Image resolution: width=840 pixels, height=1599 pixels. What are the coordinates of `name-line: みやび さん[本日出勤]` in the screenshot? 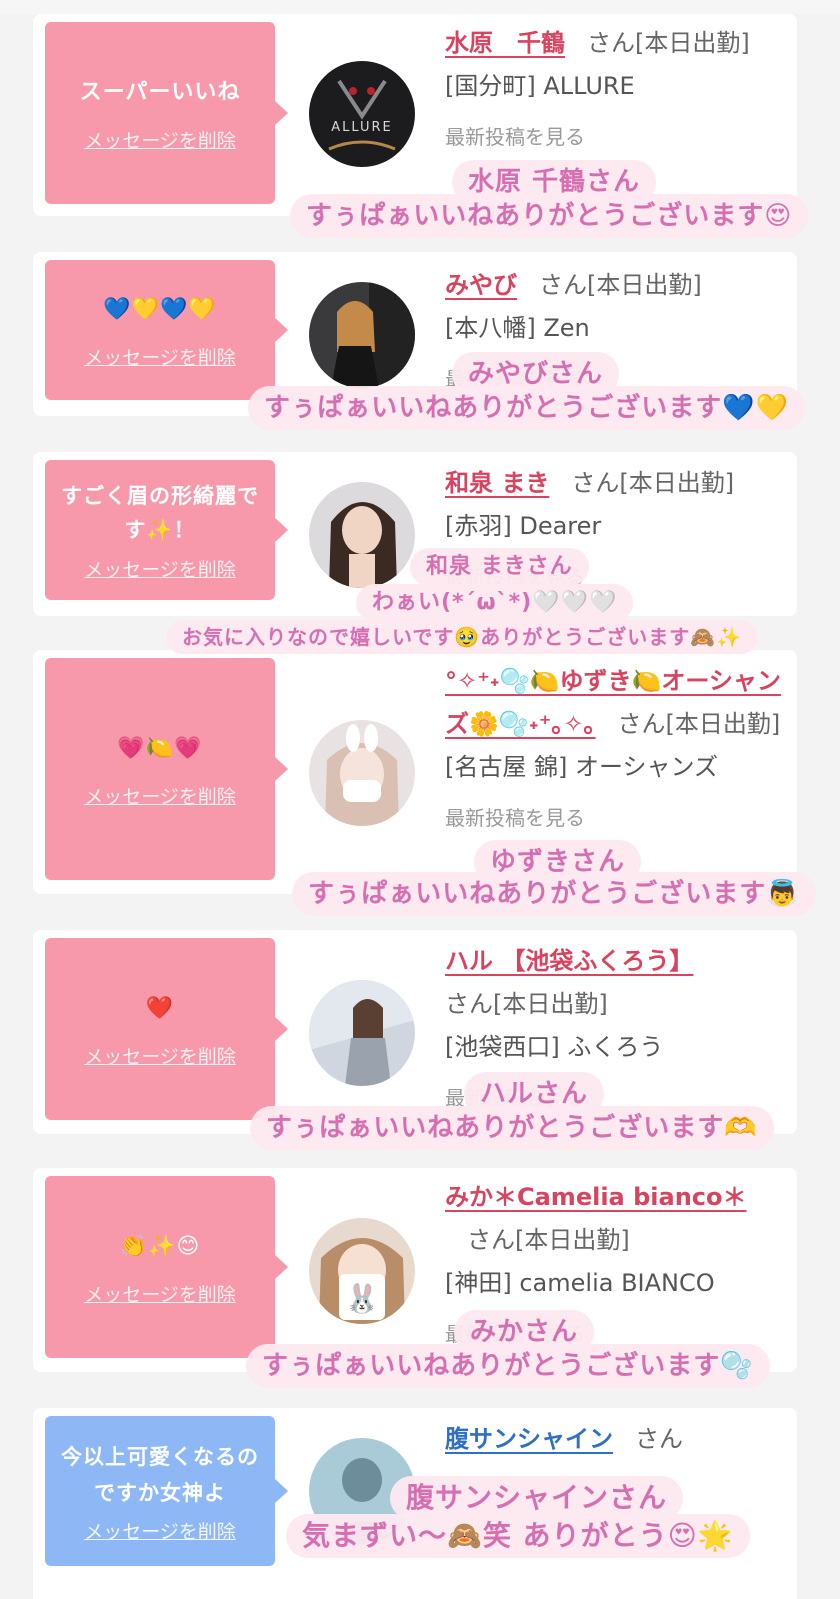 It's located at (614, 285).